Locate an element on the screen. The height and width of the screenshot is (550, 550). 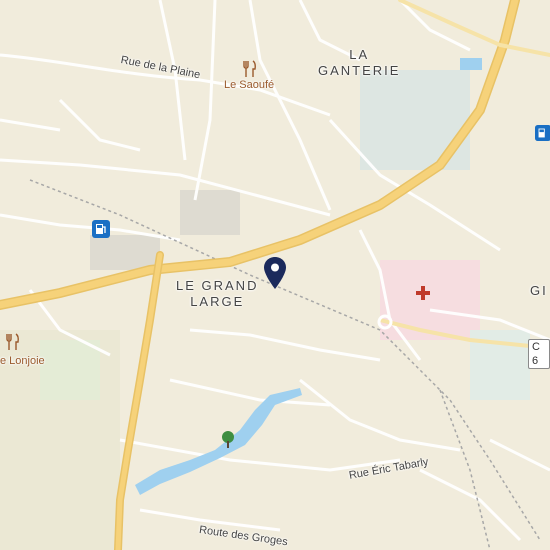
place-le-grand-large-line1: LE GRAND is located at coordinates (217, 285).